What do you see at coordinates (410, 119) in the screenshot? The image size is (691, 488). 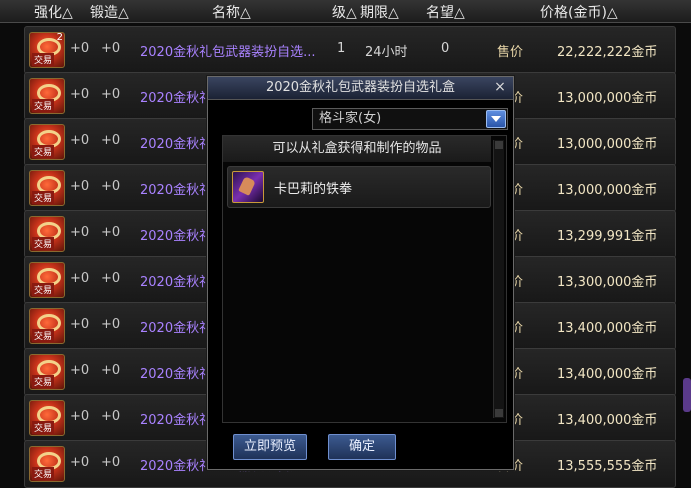 I see `class-select: 格斗家(女)` at bounding box center [410, 119].